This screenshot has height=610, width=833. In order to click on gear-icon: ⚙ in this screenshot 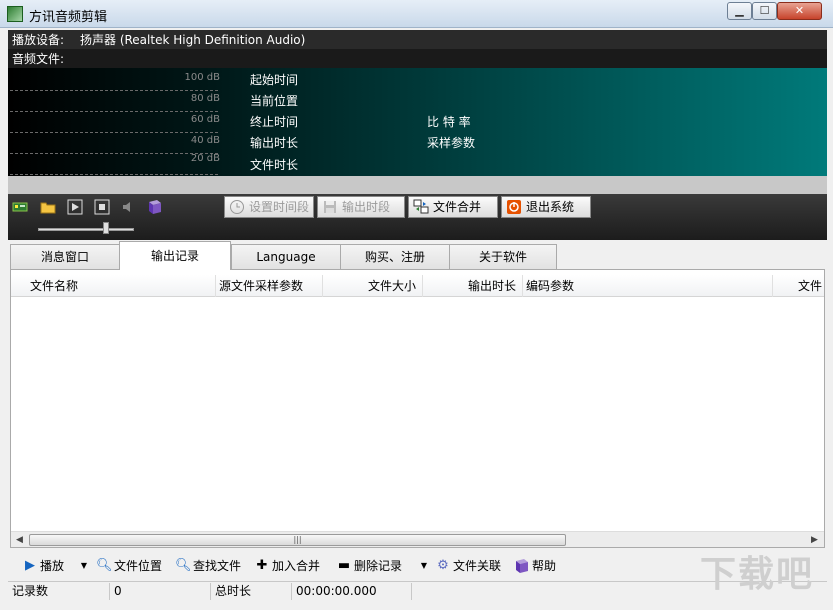, I will do `click(443, 565)`.